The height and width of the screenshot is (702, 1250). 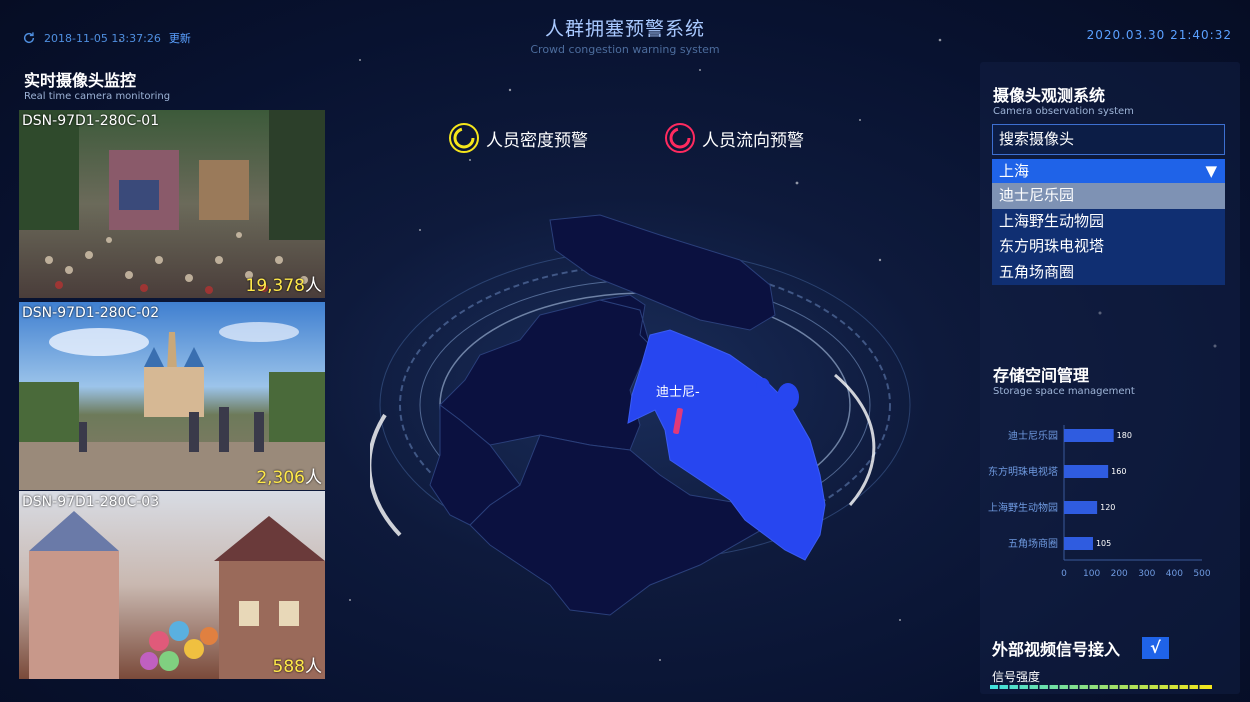 What do you see at coordinates (1014, 171) in the screenshot?
I see `city-select-value: 上海` at bounding box center [1014, 171].